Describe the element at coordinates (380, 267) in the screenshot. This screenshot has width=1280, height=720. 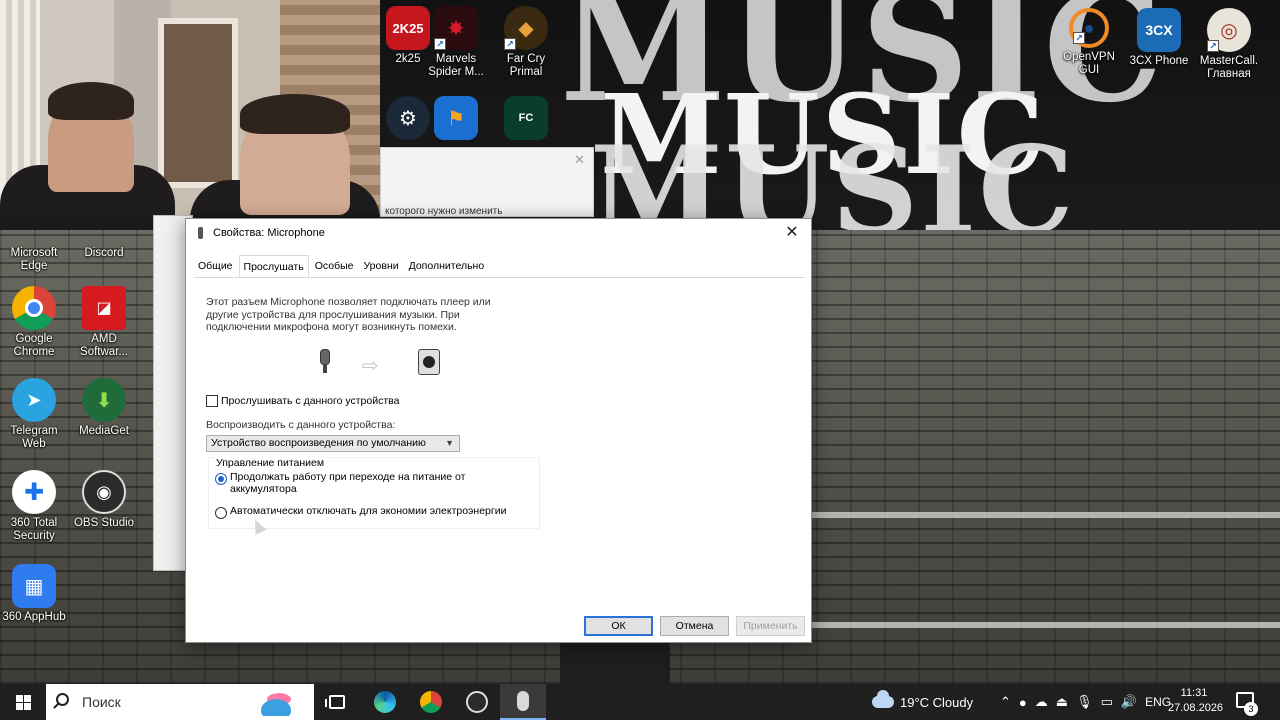
I see `tab-levels: Уровни` at that location.